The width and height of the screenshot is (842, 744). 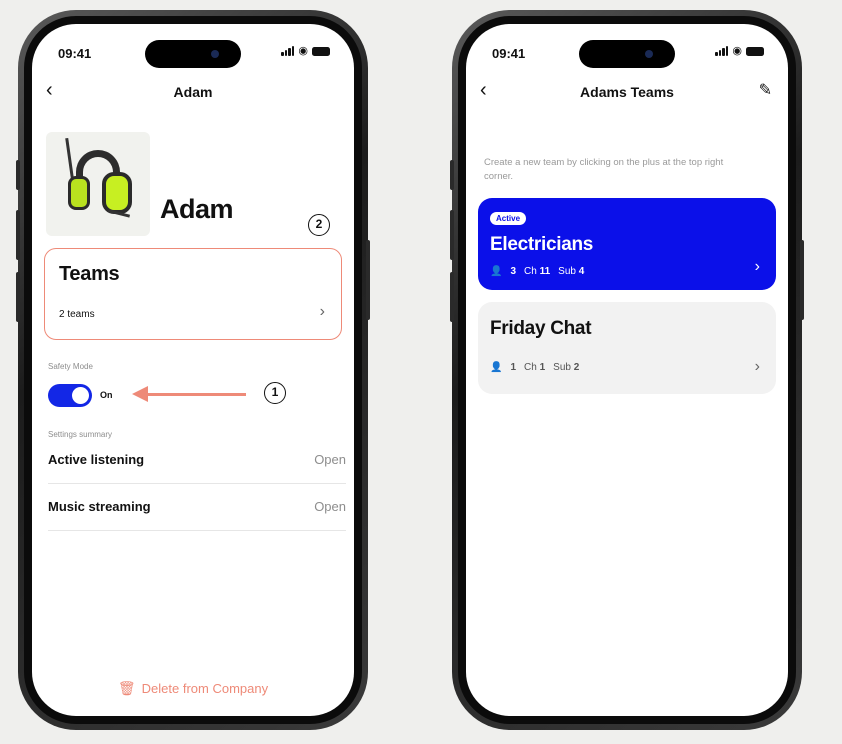 What do you see at coordinates (275, 393) in the screenshot?
I see `callout-number-1: 1` at bounding box center [275, 393].